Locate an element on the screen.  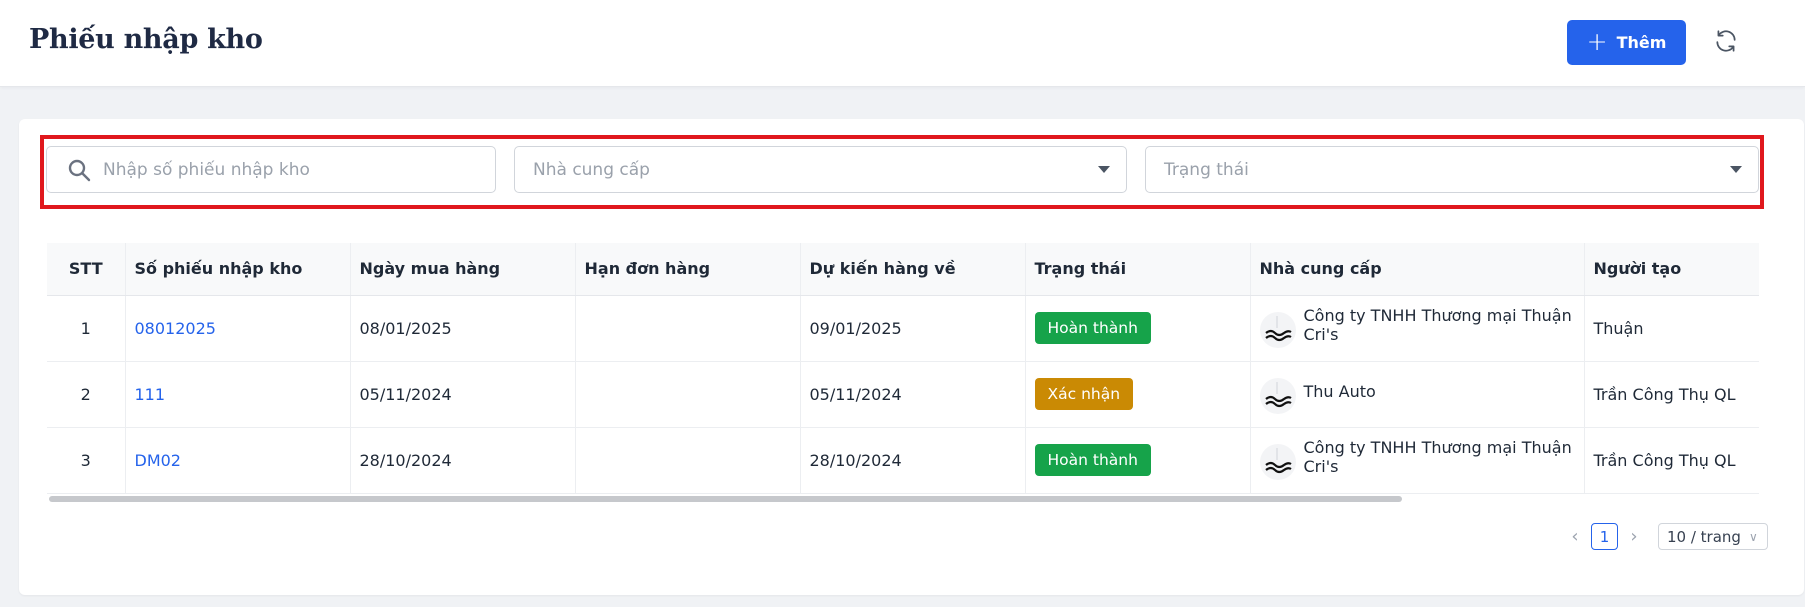
purchase-date: 28/10/2024 is located at coordinates (463, 460).